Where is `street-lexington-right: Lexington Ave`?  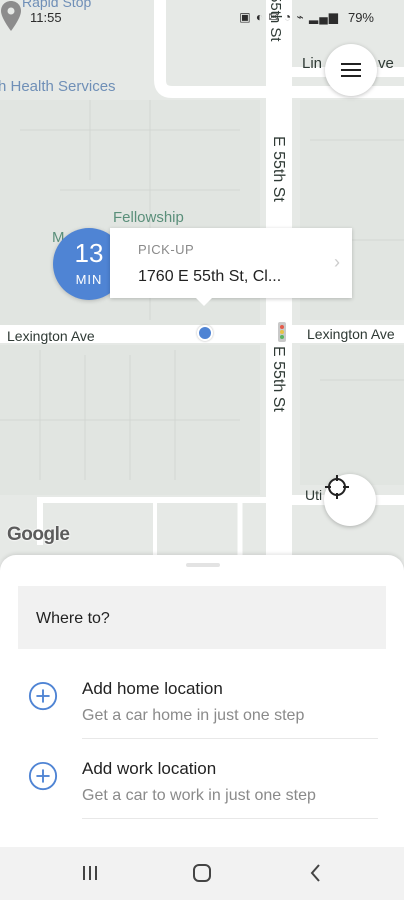 street-lexington-right: Lexington Ave is located at coordinates (351, 334).